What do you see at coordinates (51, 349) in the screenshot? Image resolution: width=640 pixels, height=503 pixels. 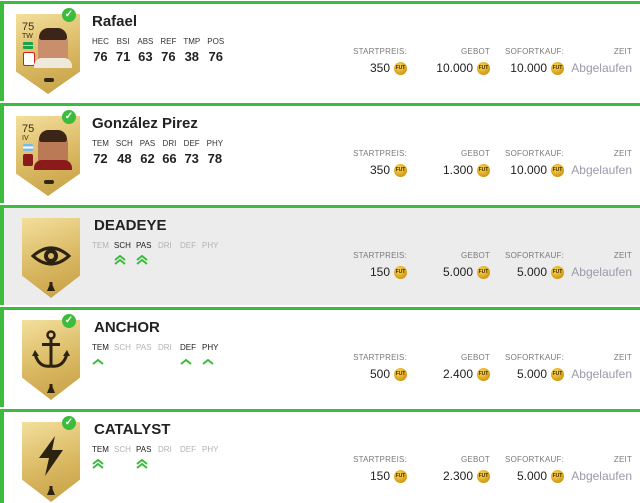 I see `anchor-icon` at bounding box center [51, 349].